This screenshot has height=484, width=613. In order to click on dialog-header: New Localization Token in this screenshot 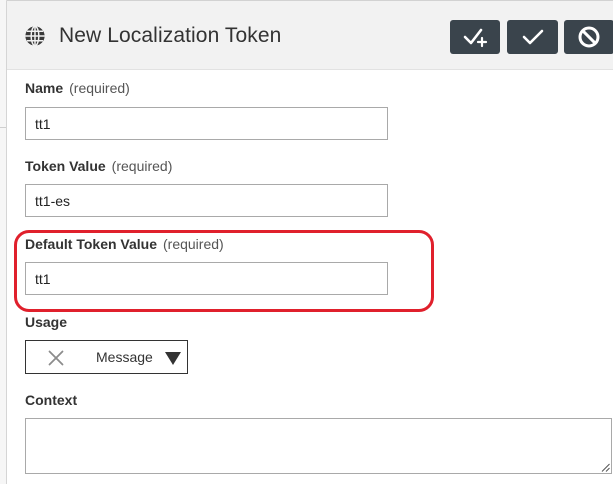, I will do `click(310, 35)`.